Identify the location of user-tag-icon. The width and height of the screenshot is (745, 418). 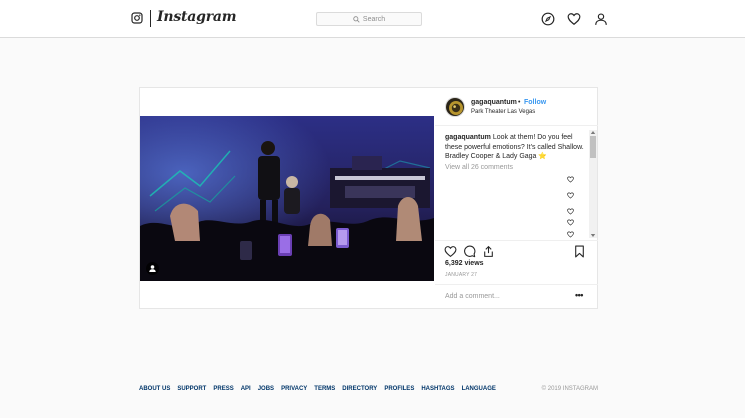
(152, 268).